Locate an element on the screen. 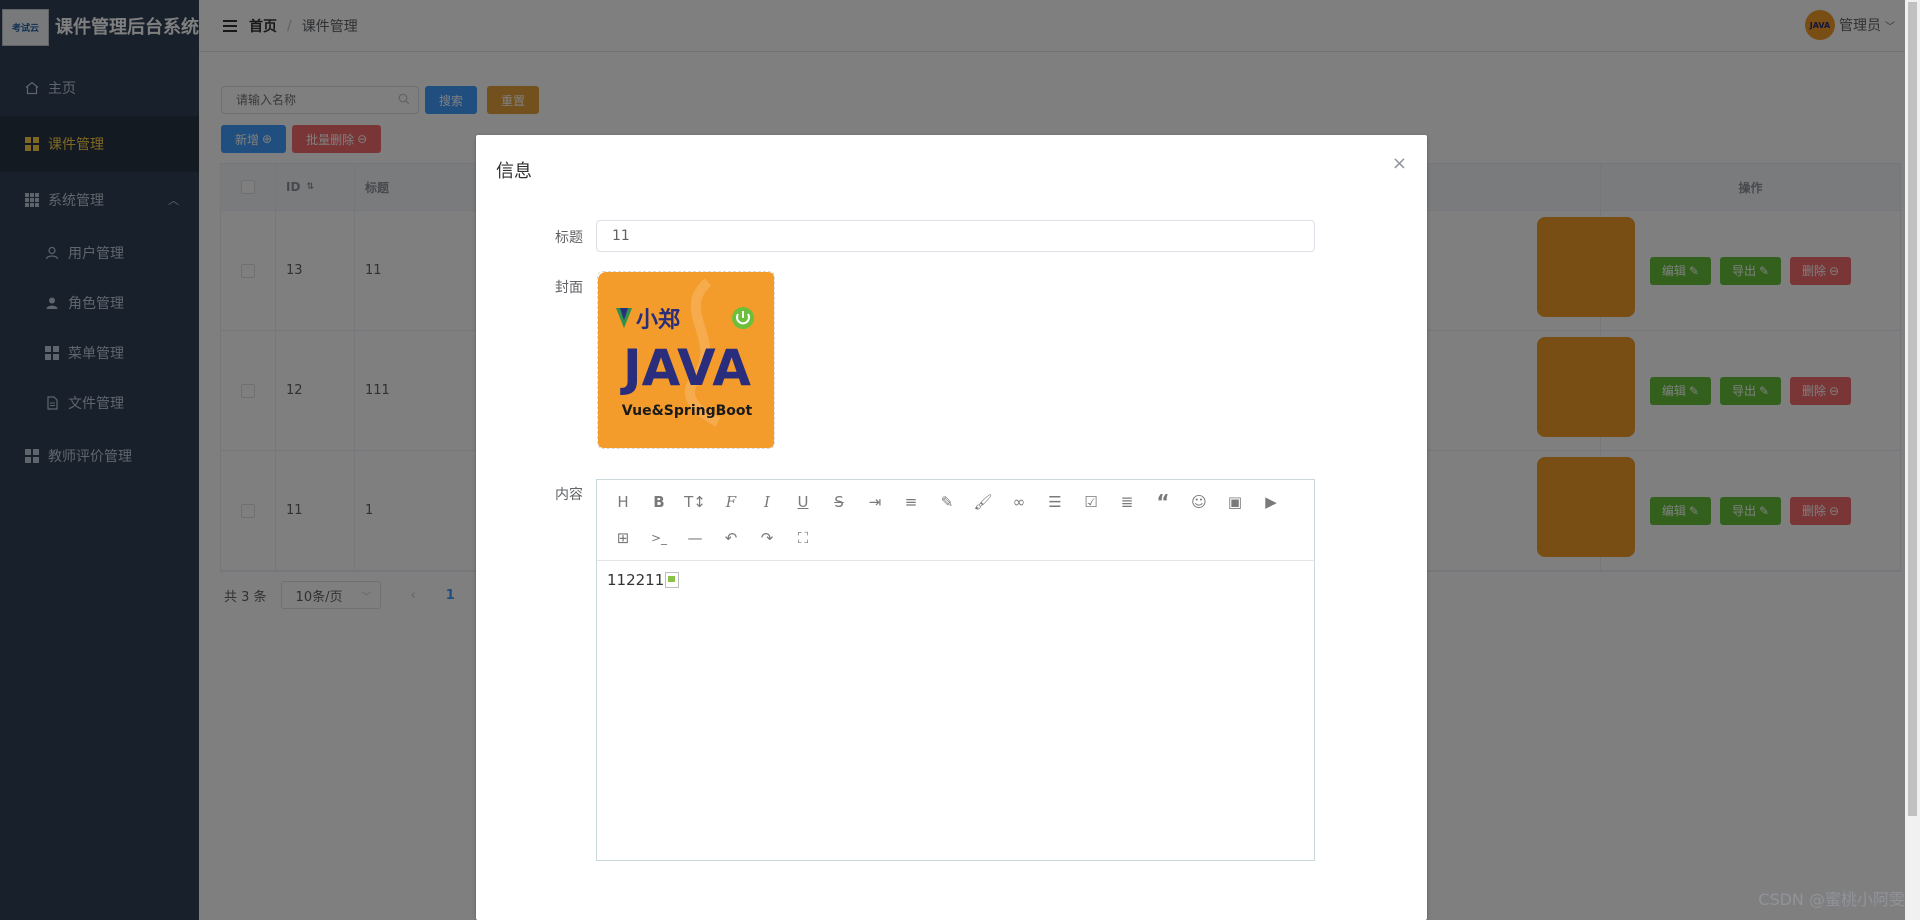  cover-image: 小郑 JAVA Vue&SpringBoot is located at coordinates (686, 360).